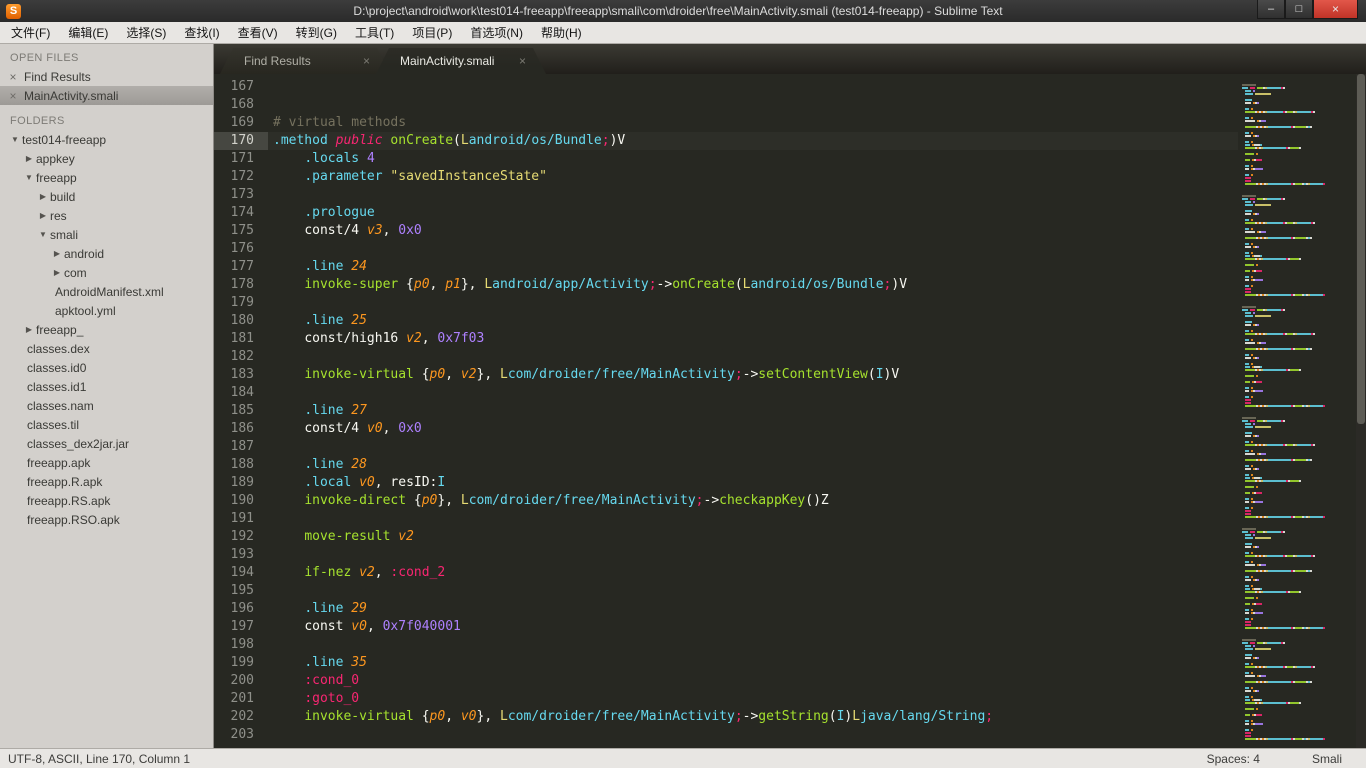 The image size is (1366, 768). I want to click on code-line-197: 197 const v0, 0x7f040001, so click(726, 627).